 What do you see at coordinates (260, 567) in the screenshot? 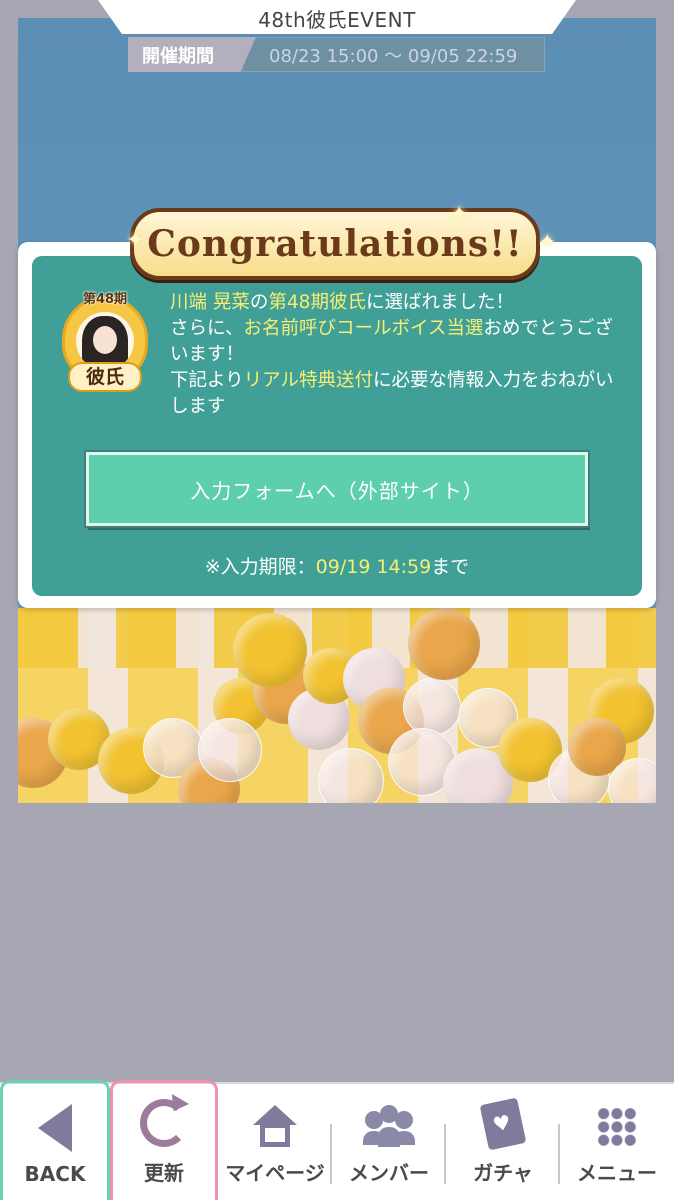
I see `deadline-prefix: ※入力期限：` at bounding box center [260, 567].